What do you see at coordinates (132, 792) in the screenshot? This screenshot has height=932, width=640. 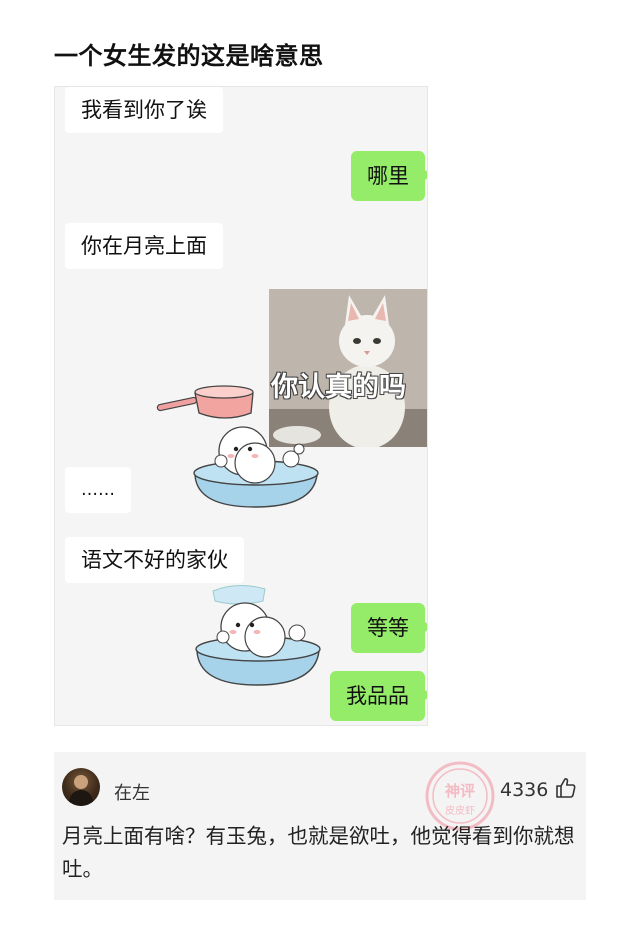 I see `comment-username: 在左` at bounding box center [132, 792].